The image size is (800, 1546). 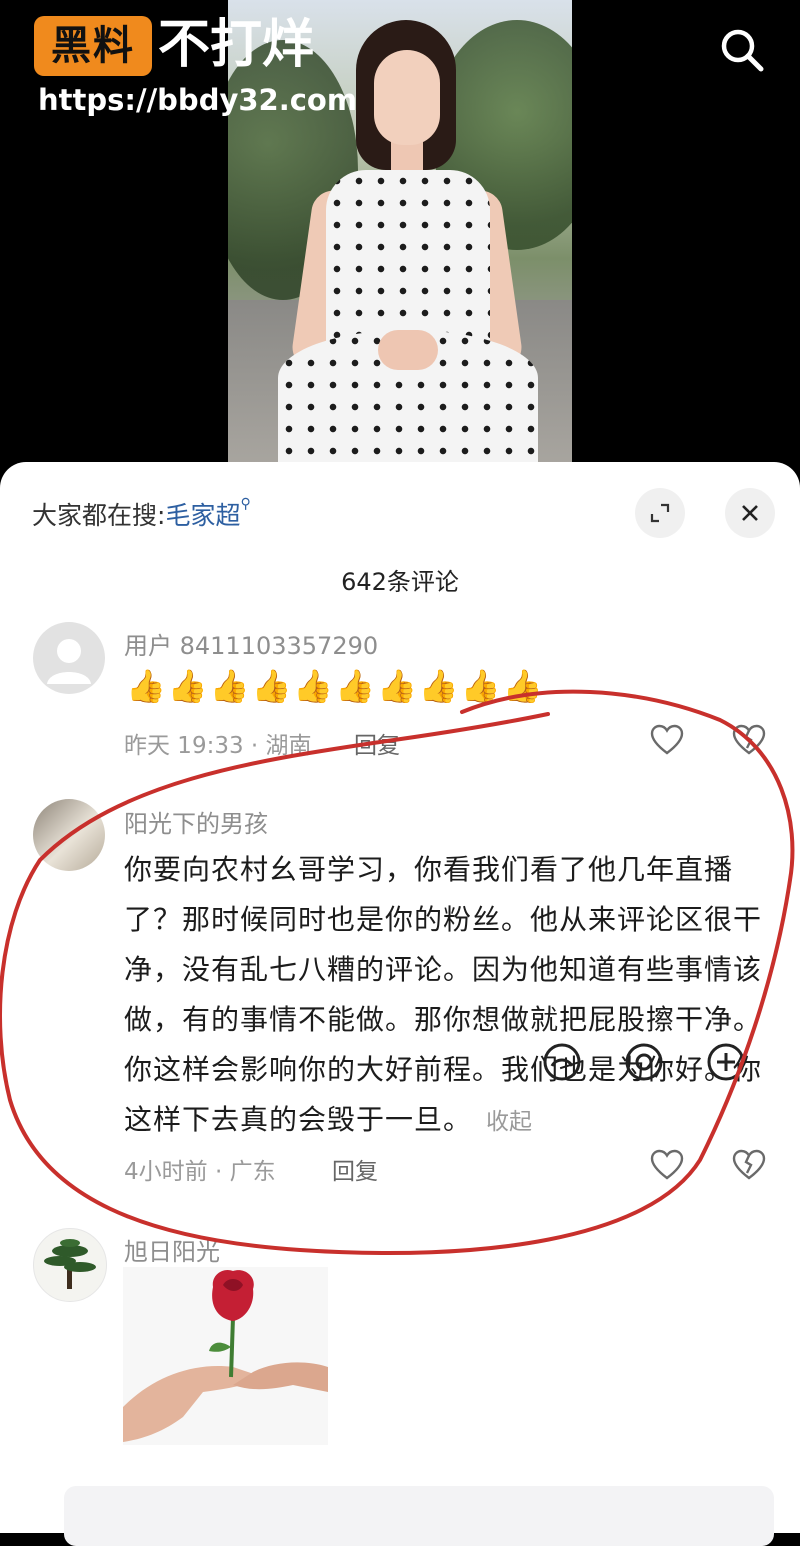 I want to click on emoji-face-icon, so click(x=562, y=1062).